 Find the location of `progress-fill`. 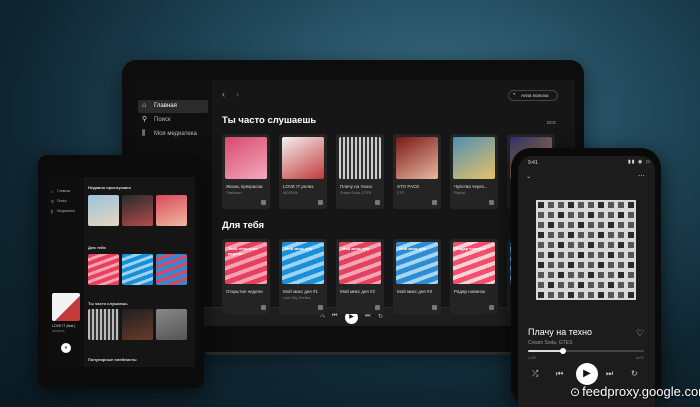

progress-fill is located at coordinates (545, 351).